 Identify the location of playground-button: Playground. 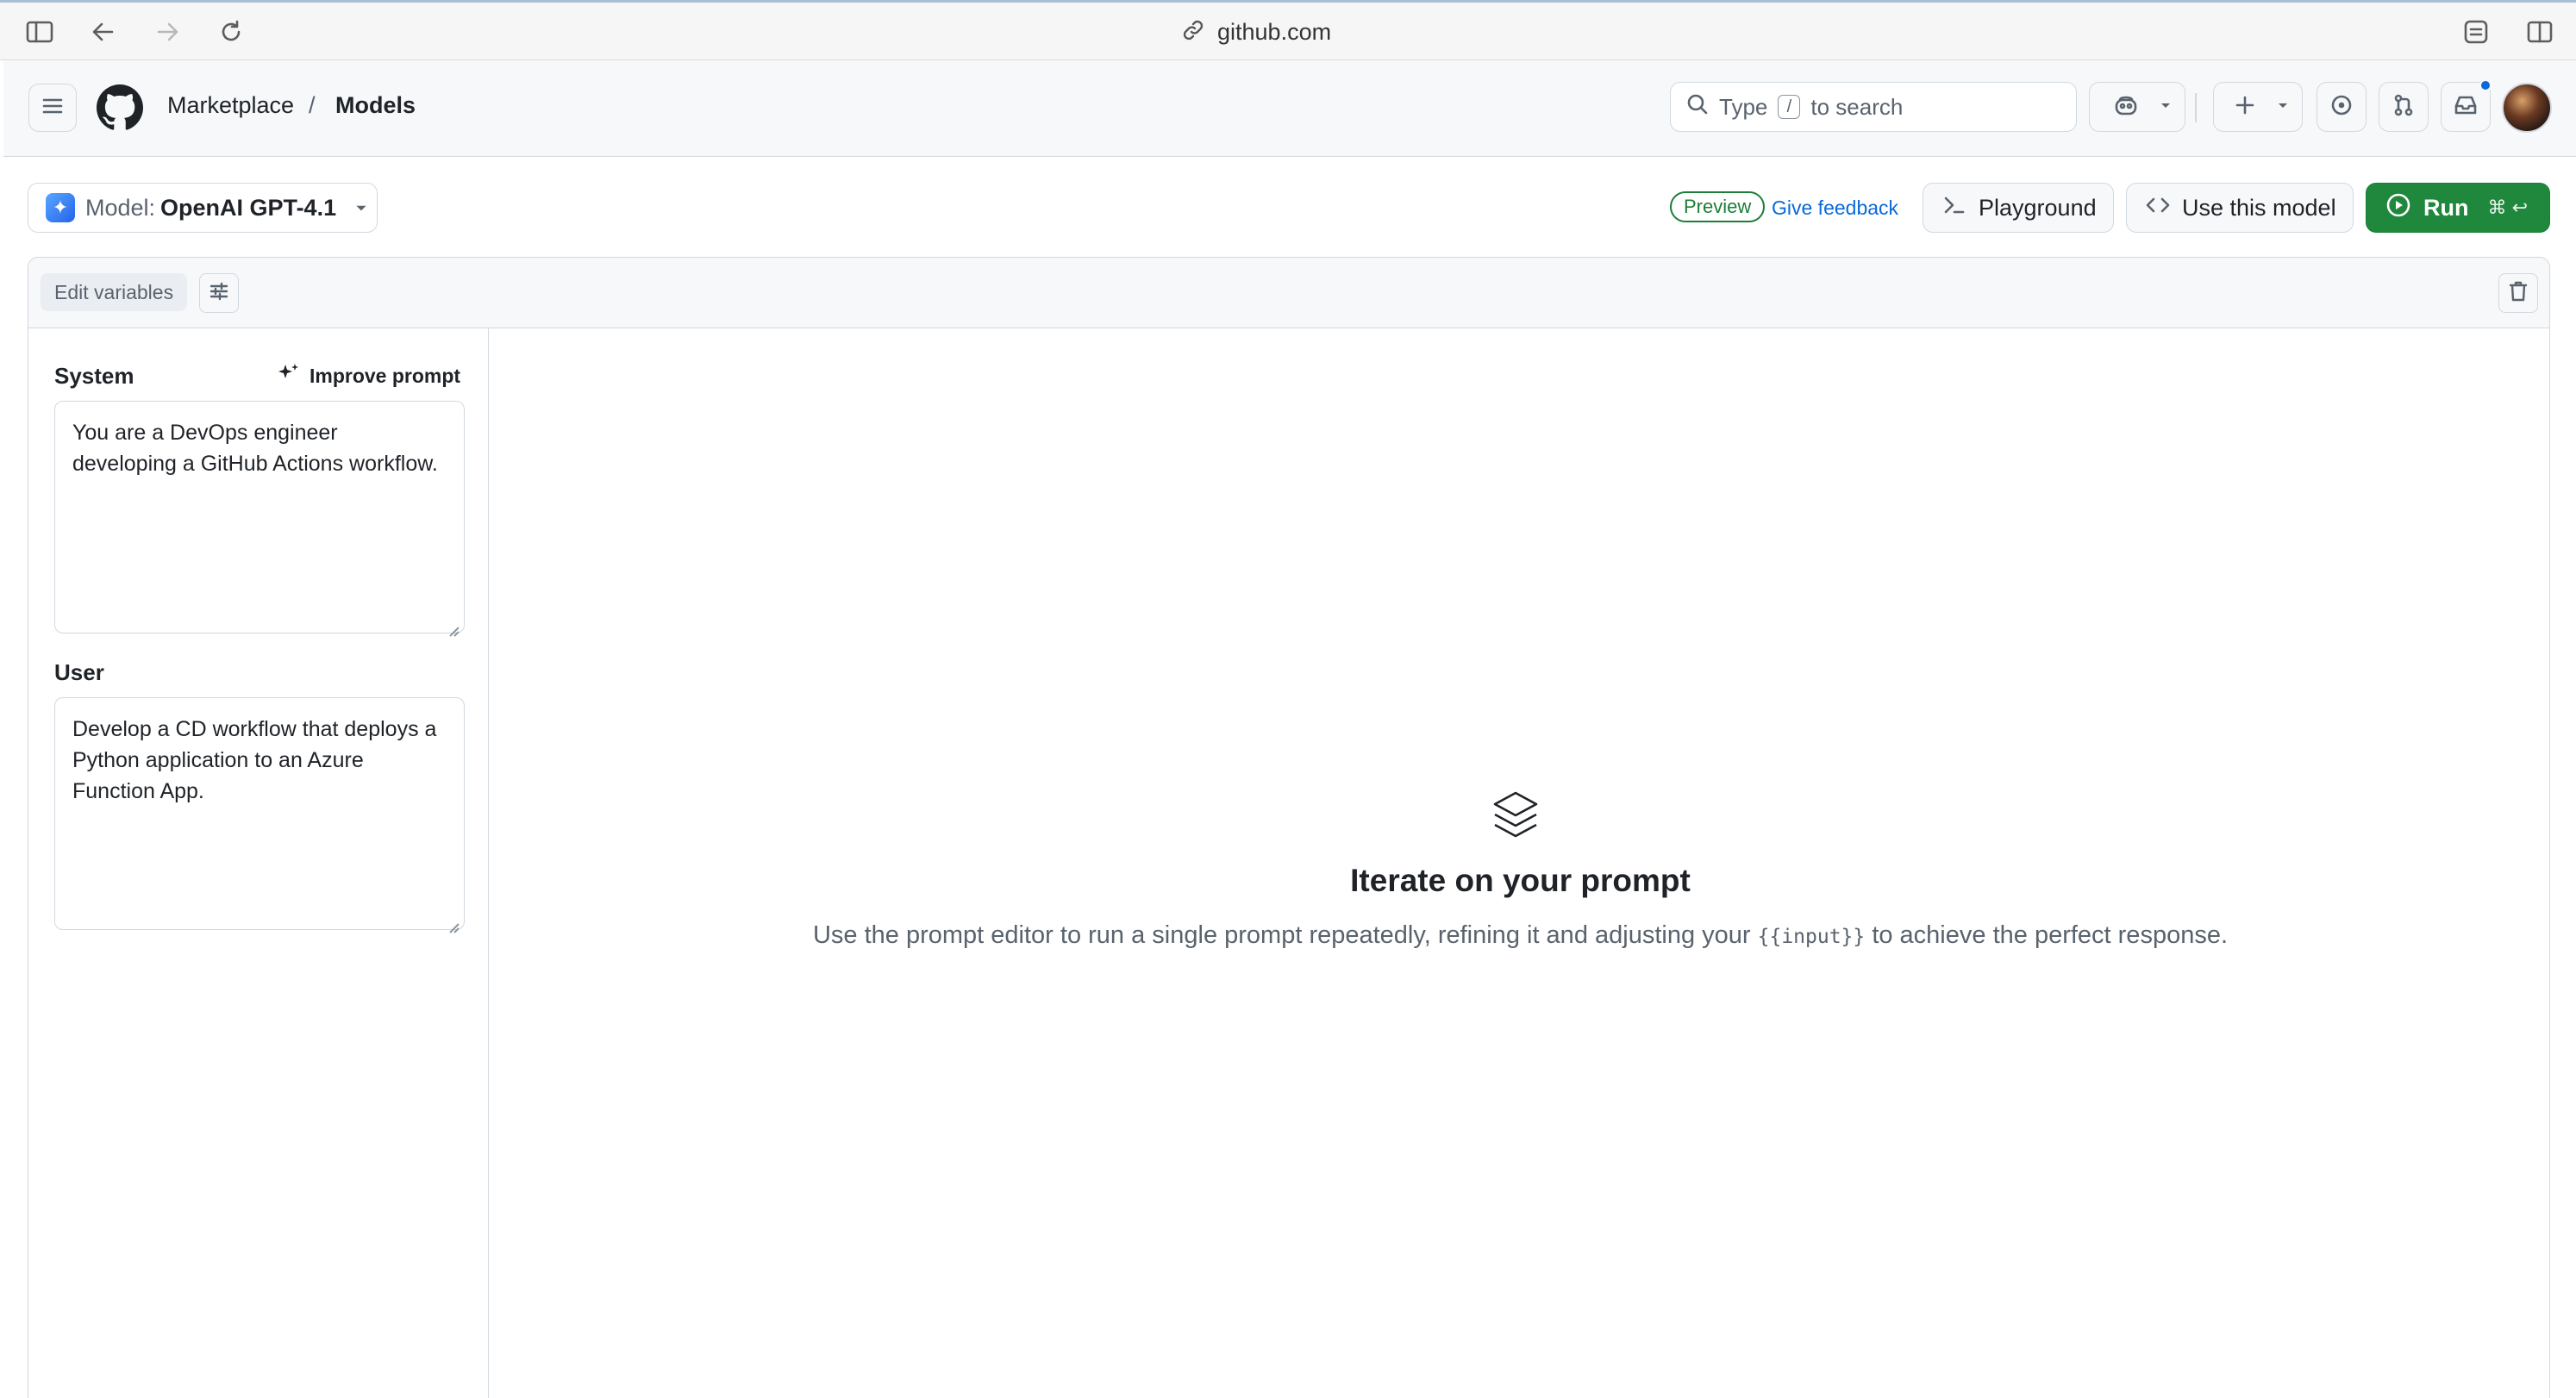
(2018, 208).